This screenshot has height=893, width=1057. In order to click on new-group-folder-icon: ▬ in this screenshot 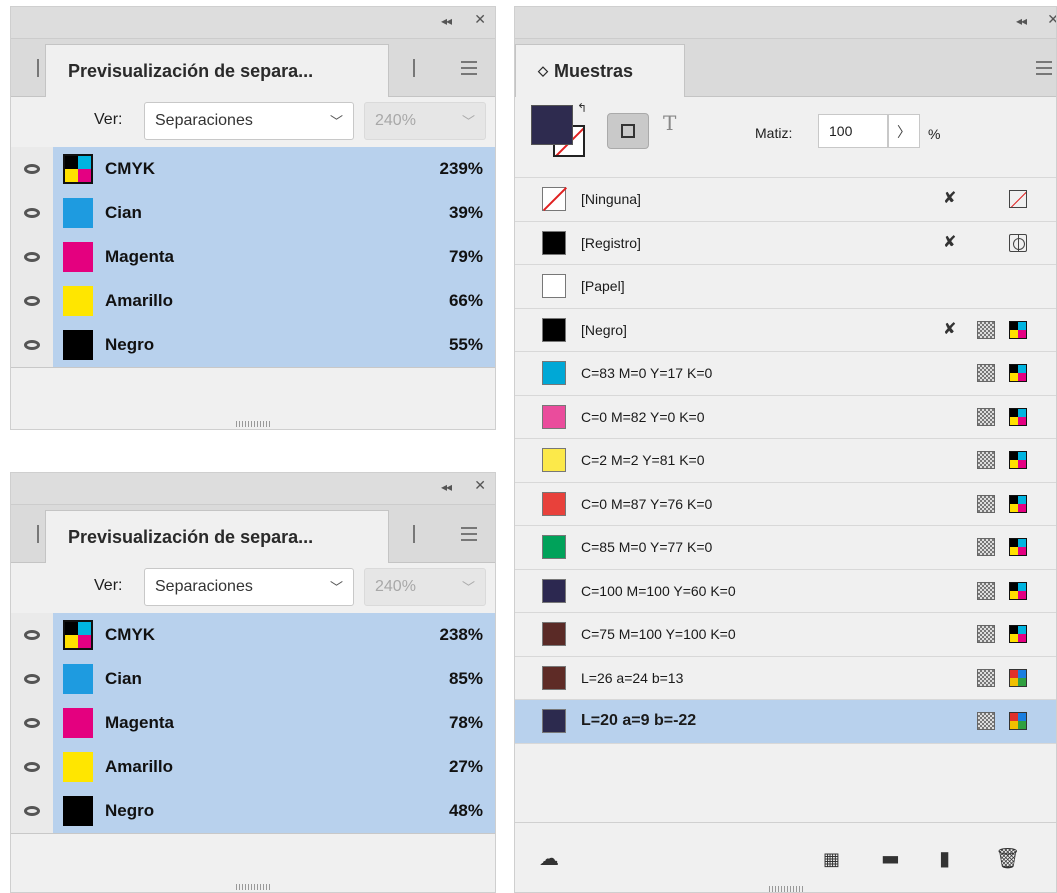, I will do `click(890, 858)`.